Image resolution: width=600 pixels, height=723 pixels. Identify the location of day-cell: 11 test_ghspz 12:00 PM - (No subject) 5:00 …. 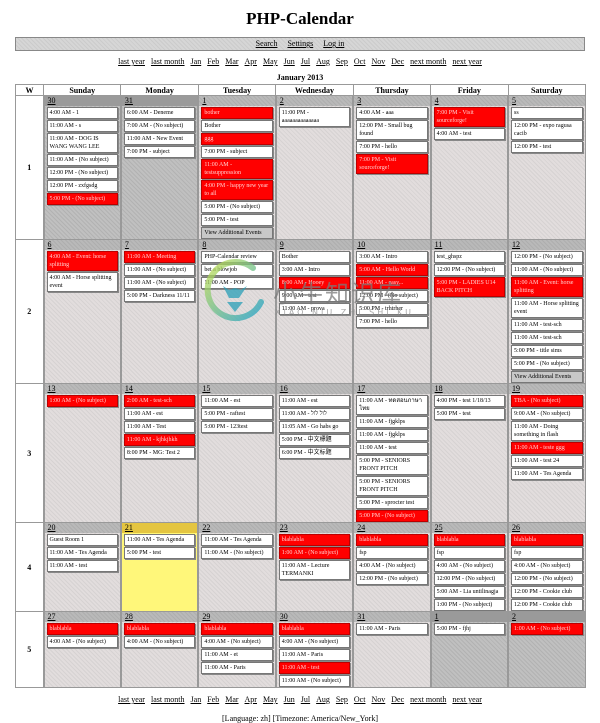
(469, 311).